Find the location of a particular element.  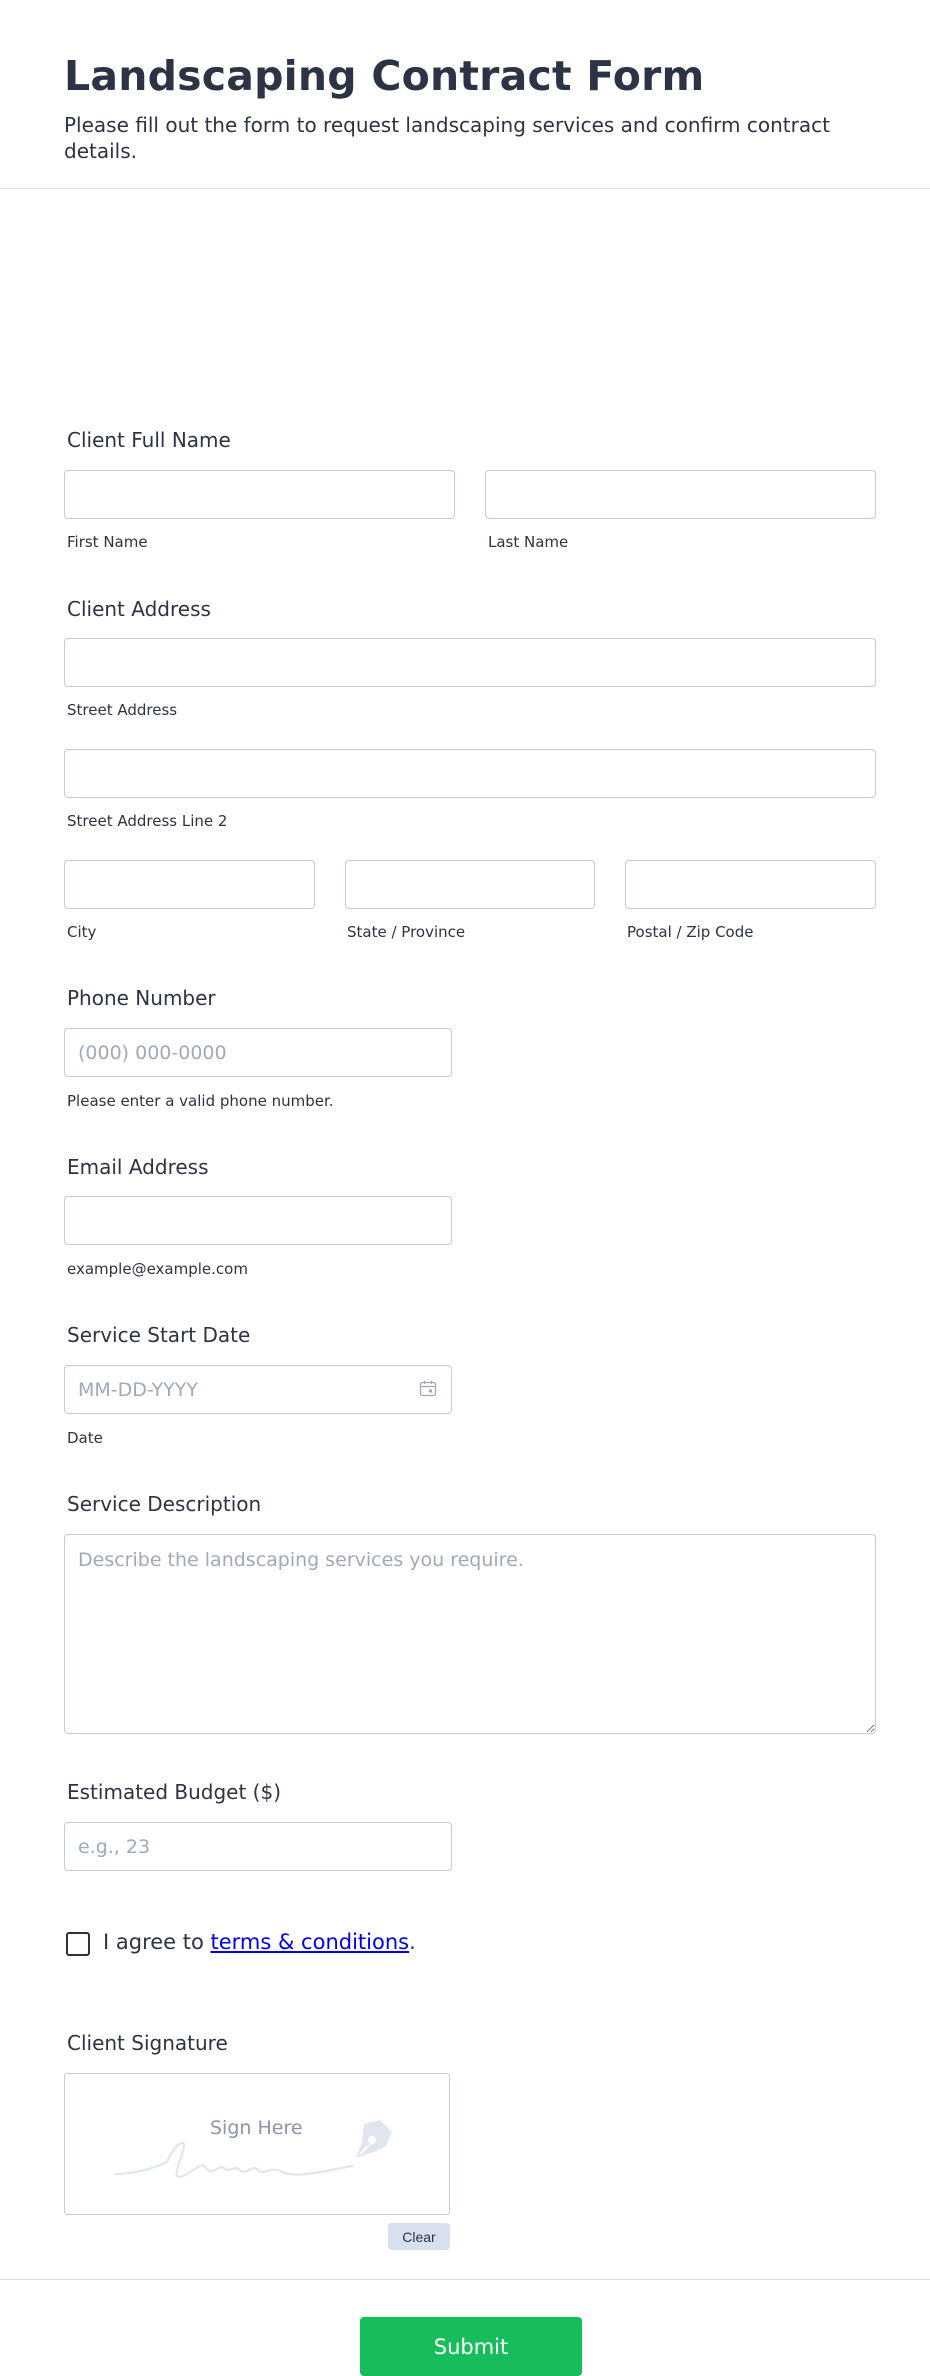

description-textarea is located at coordinates (470, 1634).